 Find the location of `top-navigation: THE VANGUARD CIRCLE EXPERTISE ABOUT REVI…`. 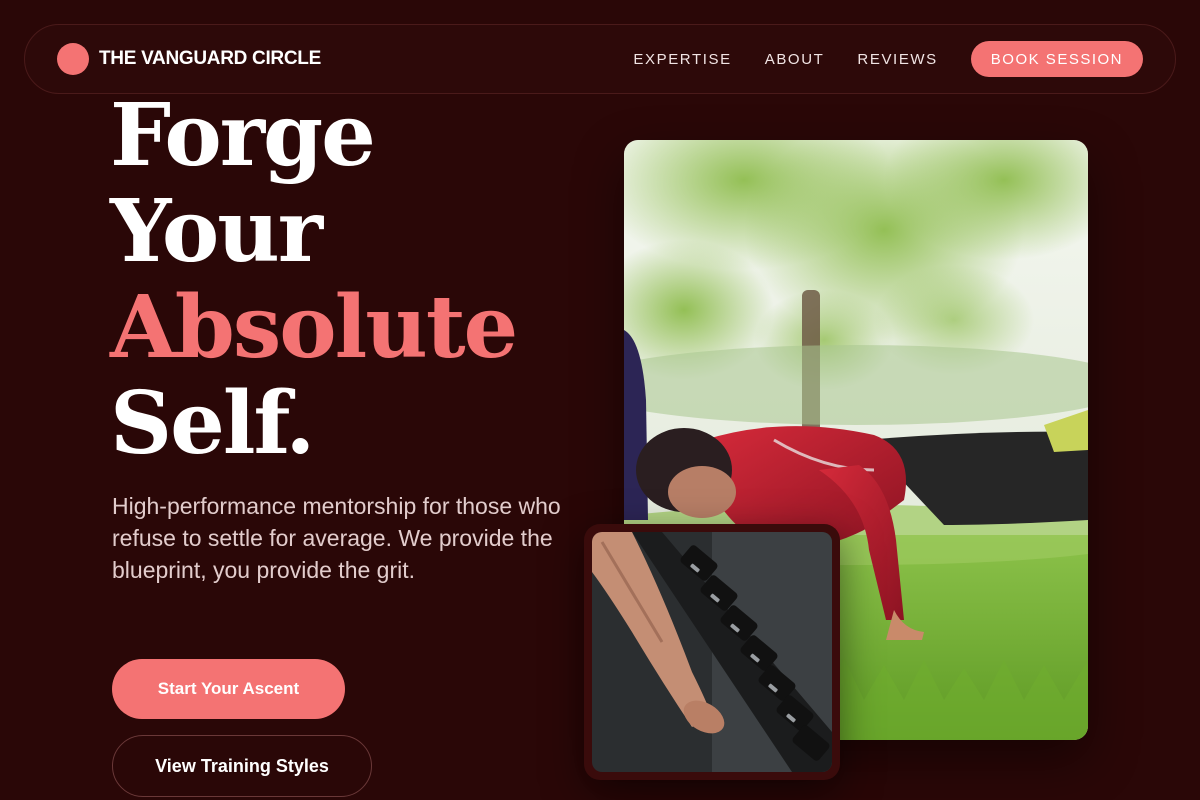

top-navigation: THE VANGUARD CIRCLE EXPERTISE ABOUT REVI… is located at coordinates (600, 59).